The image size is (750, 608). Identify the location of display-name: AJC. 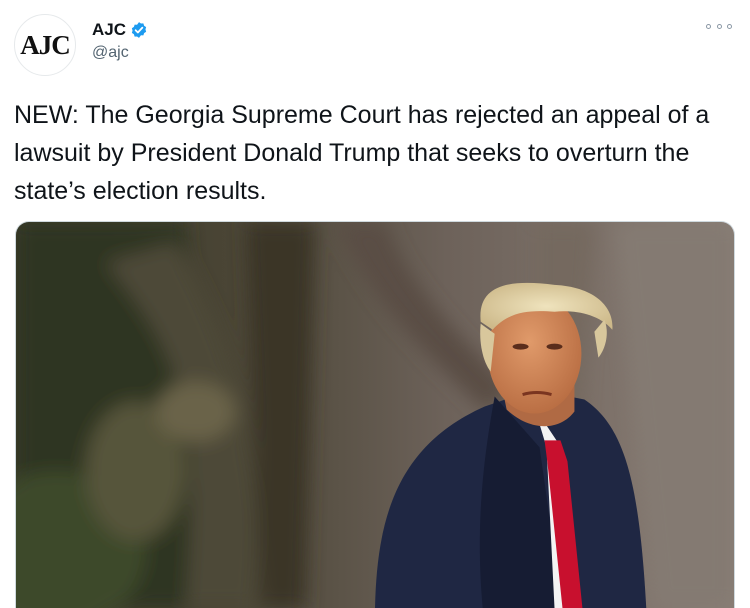
(109, 30).